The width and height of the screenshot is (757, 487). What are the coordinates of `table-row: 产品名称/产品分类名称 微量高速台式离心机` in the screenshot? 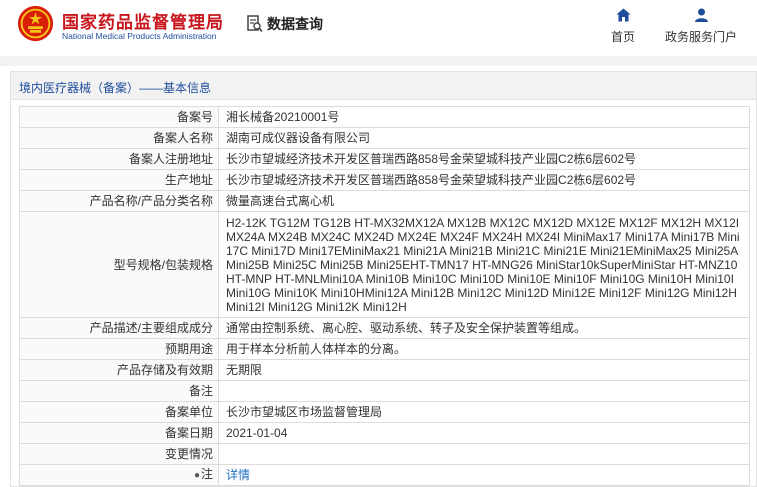 It's located at (384, 201).